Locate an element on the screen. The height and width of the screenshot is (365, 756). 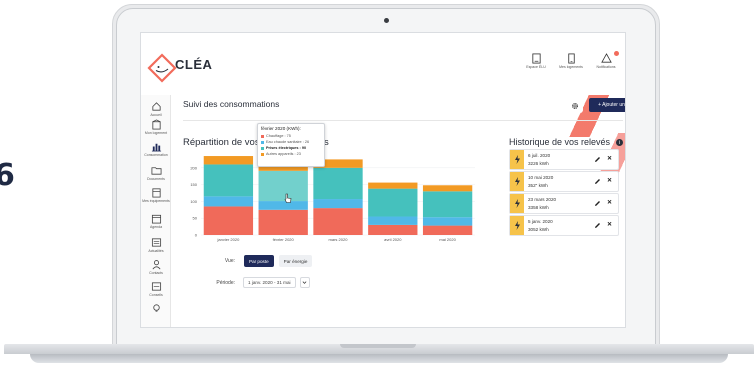
sidebar-item-actualites: Actualités is located at coordinates (156, 245).